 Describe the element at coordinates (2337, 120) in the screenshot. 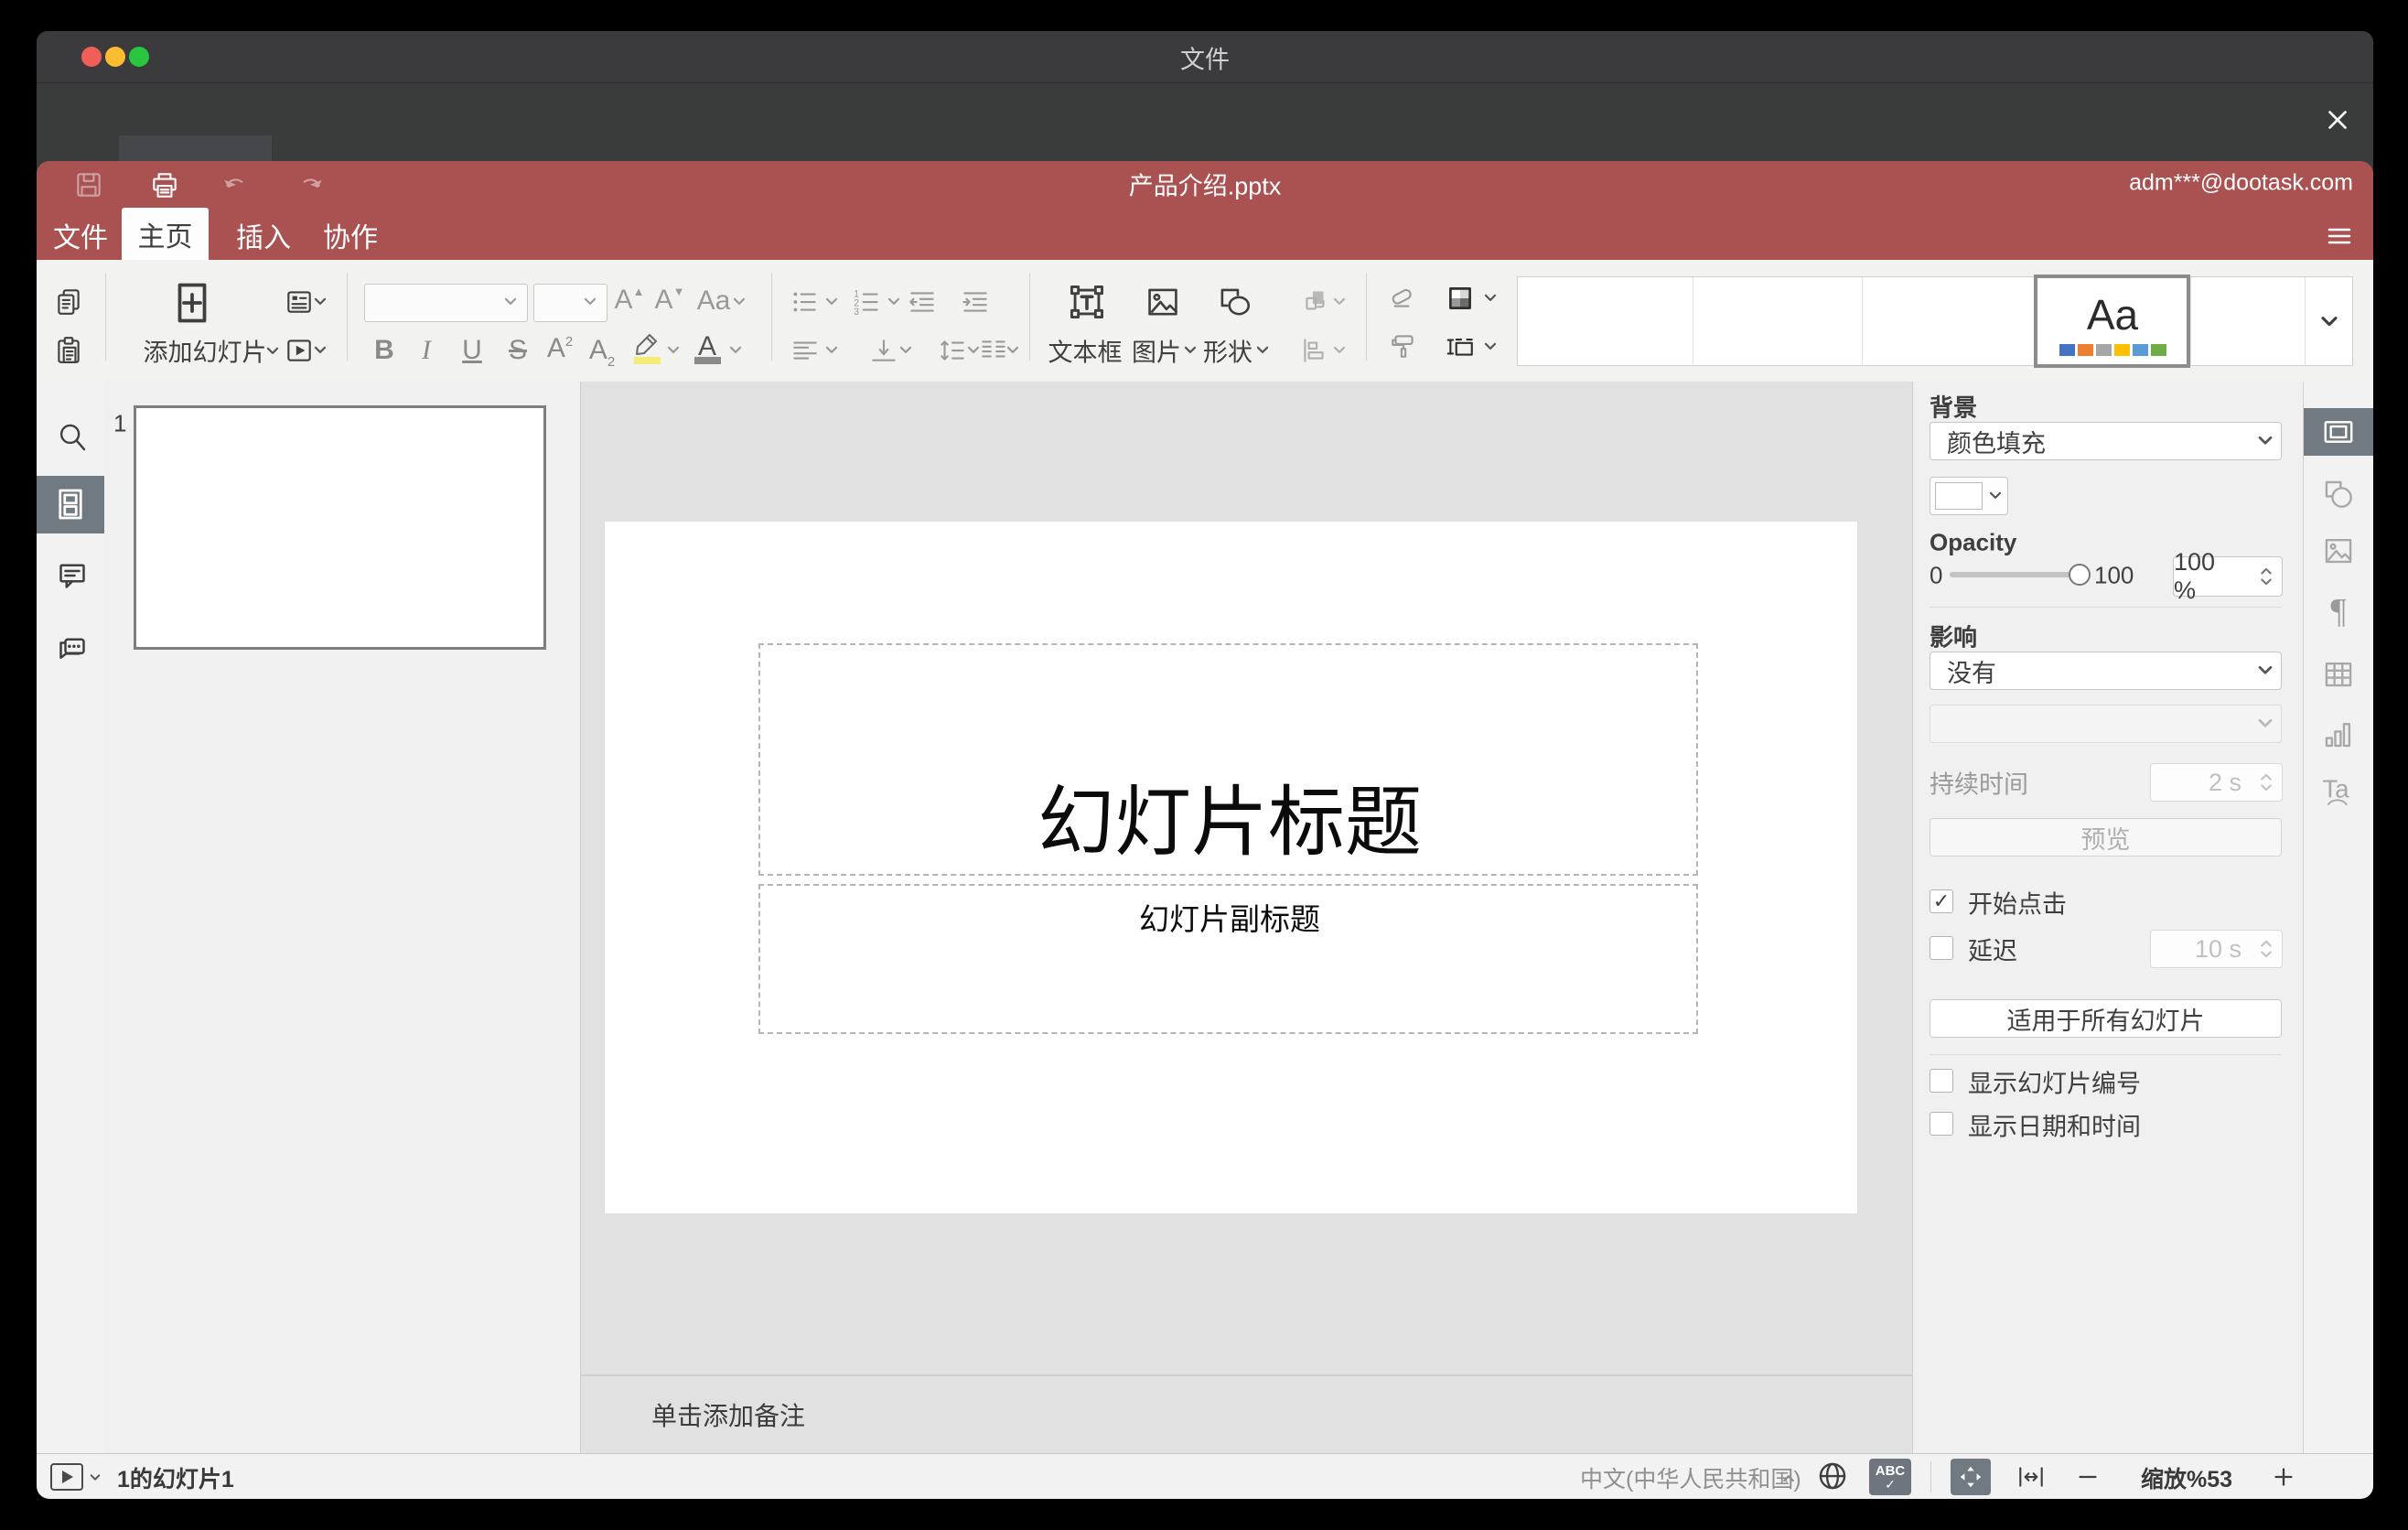

I see `close-icon` at that location.